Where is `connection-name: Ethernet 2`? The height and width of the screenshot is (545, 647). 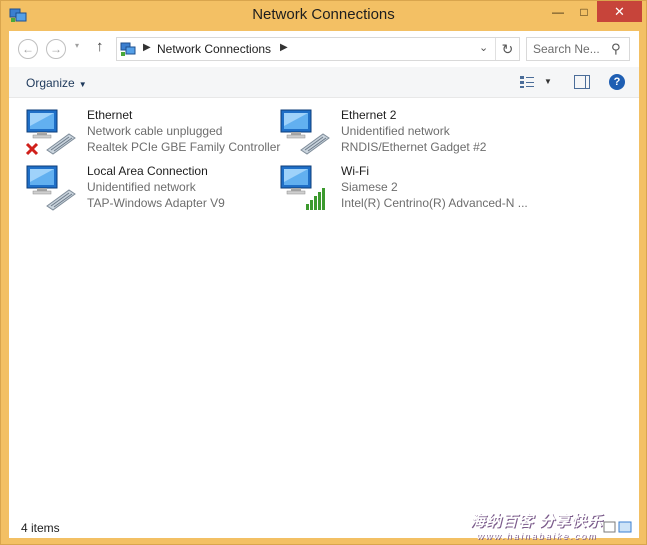 connection-name: Ethernet 2 is located at coordinates (369, 115).